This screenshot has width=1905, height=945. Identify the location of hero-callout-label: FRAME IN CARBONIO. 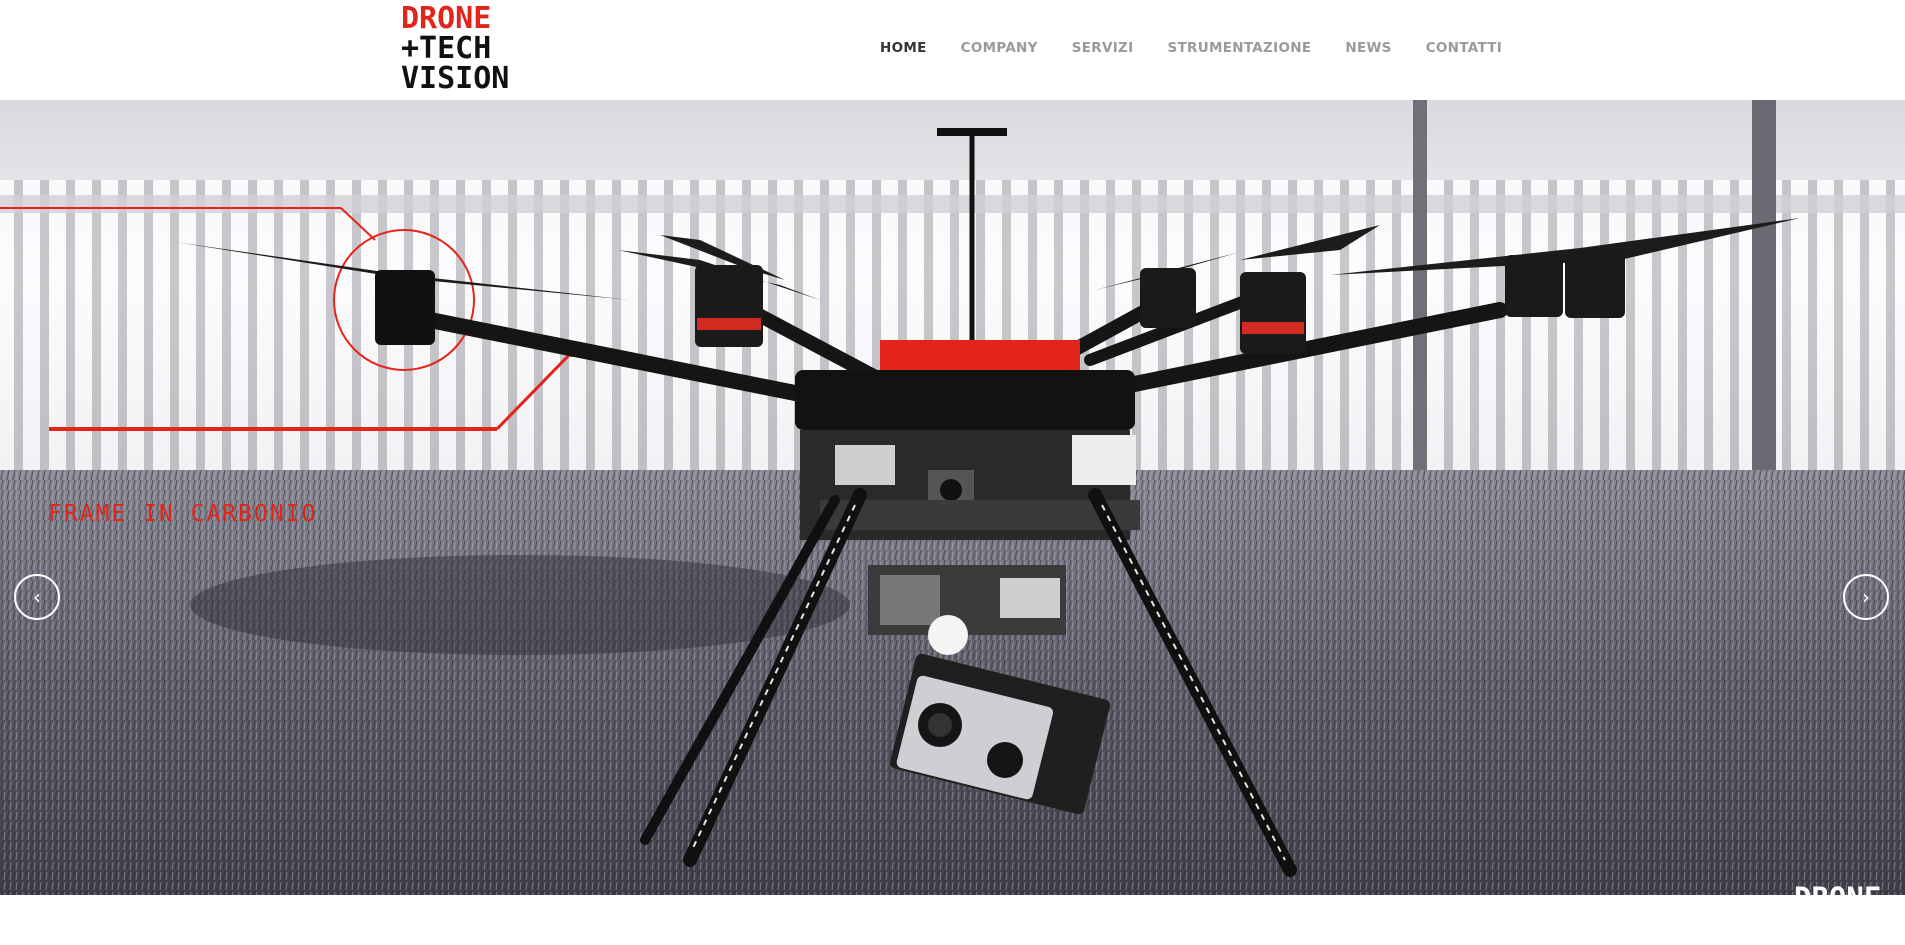
(183, 514).